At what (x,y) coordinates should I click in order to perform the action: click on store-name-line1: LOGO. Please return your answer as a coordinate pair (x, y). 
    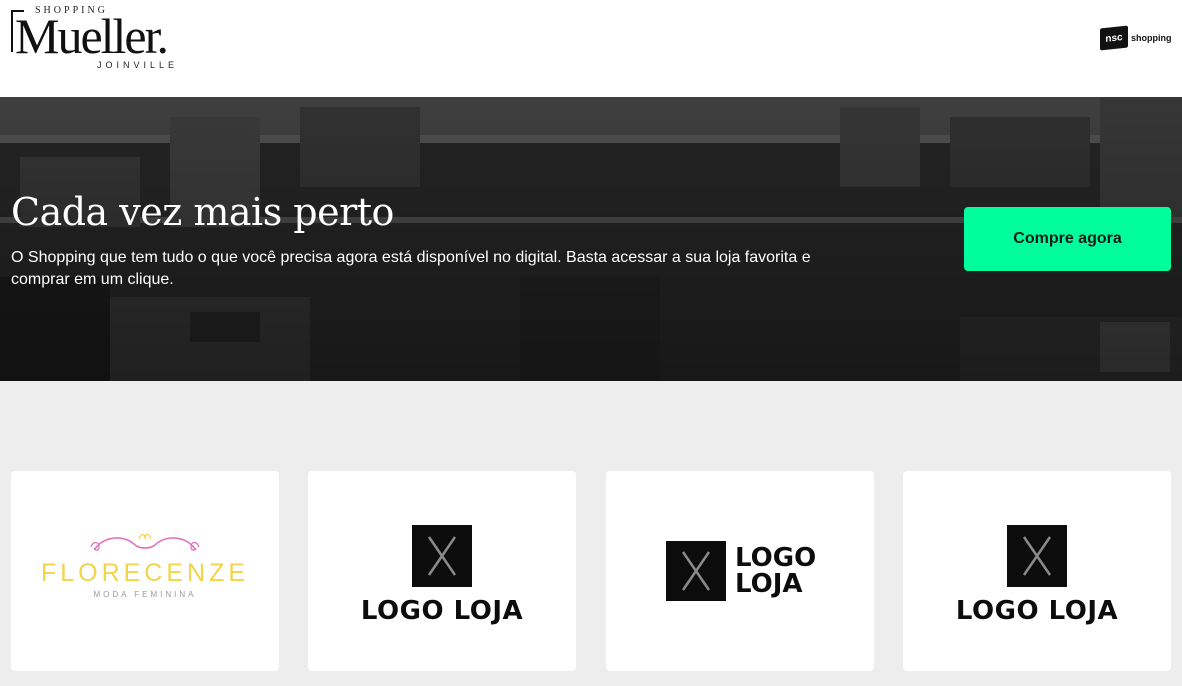
    Looking at the image, I should click on (776, 558).